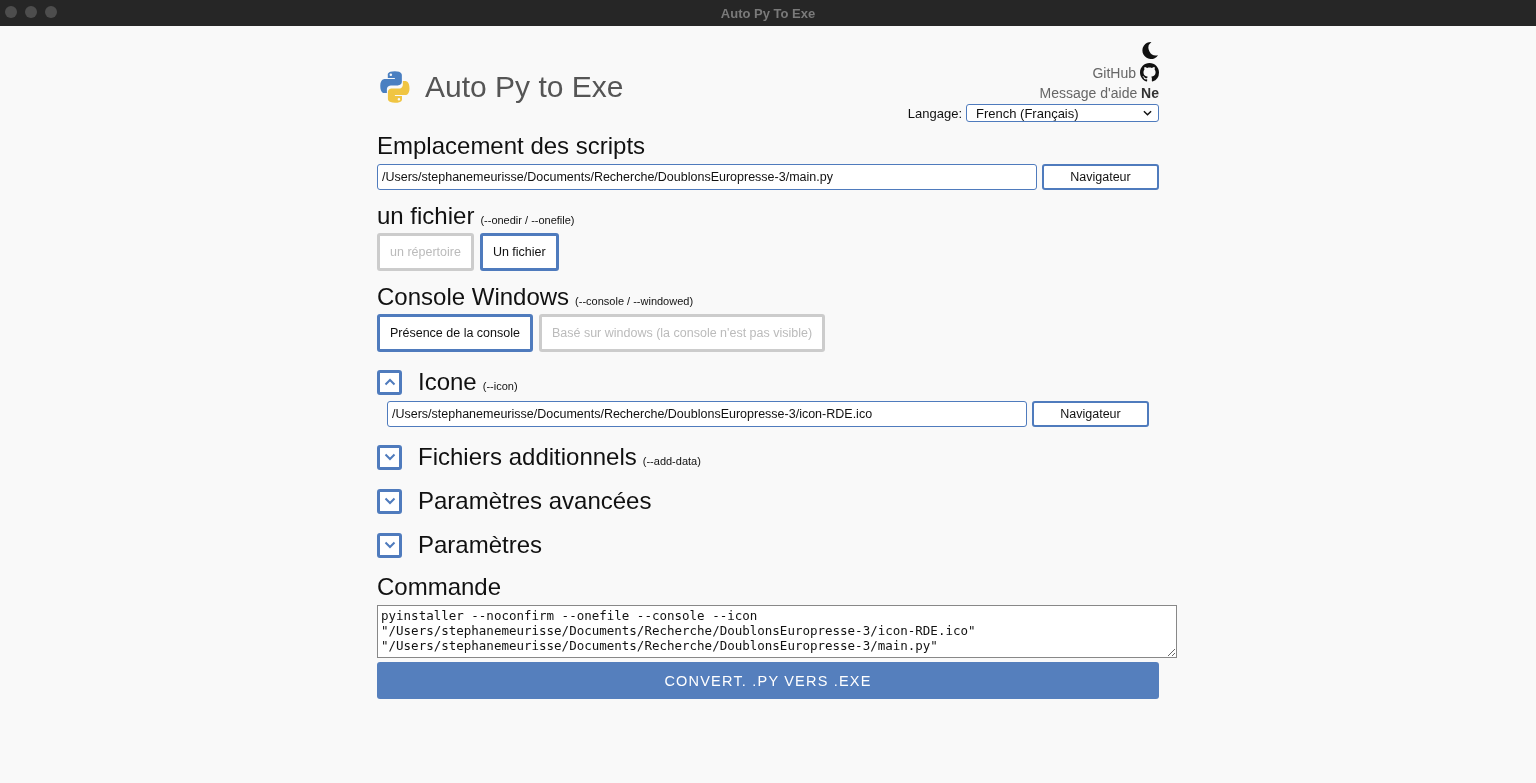  Describe the element at coordinates (480, 545) in the screenshot. I see `section-heading: Paramètres` at that location.